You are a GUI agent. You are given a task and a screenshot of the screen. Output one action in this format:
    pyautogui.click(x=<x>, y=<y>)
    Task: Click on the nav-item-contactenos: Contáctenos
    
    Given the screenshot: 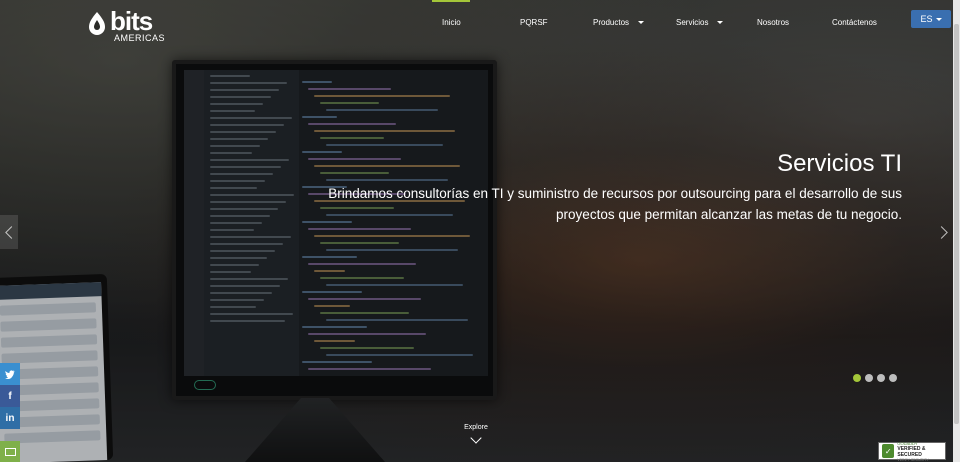 What is the action you would take?
    pyautogui.click(x=854, y=22)
    